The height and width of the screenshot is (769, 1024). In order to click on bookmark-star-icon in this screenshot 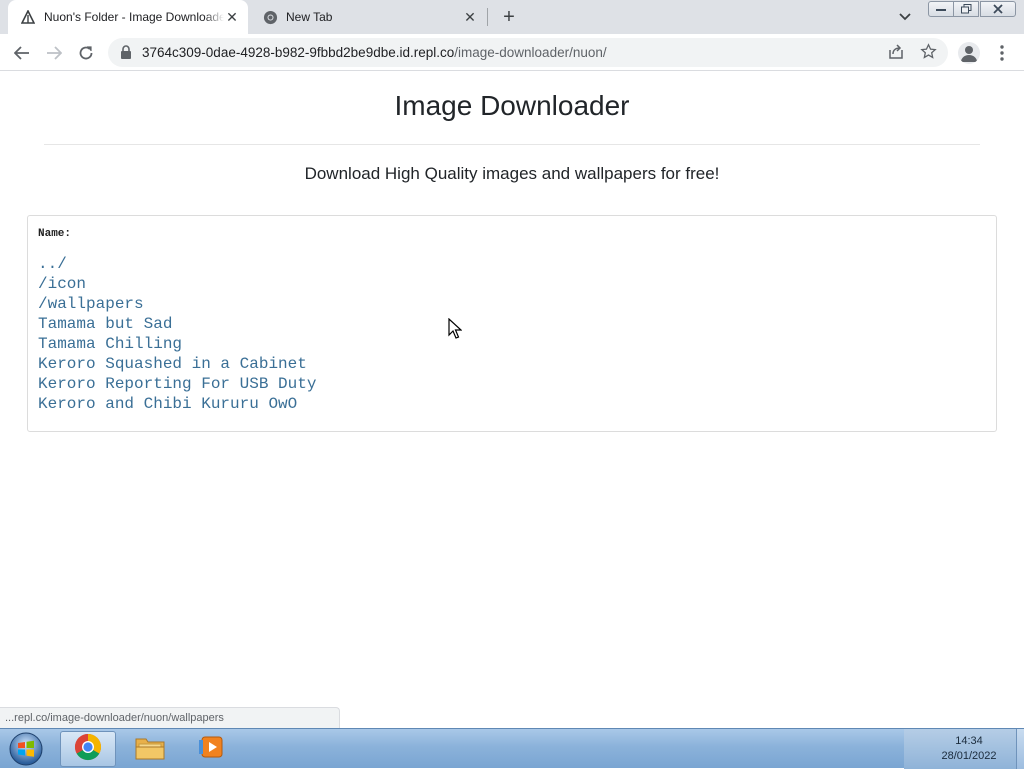, I will do `click(929, 52)`.